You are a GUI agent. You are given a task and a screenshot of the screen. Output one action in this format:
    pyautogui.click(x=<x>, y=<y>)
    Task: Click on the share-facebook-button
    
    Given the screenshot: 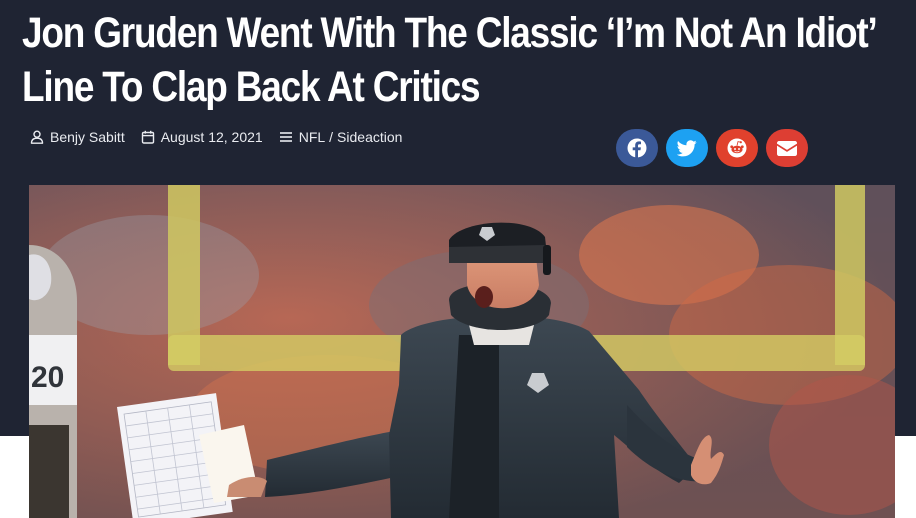 What is the action you would take?
    pyautogui.click(x=637, y=148)
    